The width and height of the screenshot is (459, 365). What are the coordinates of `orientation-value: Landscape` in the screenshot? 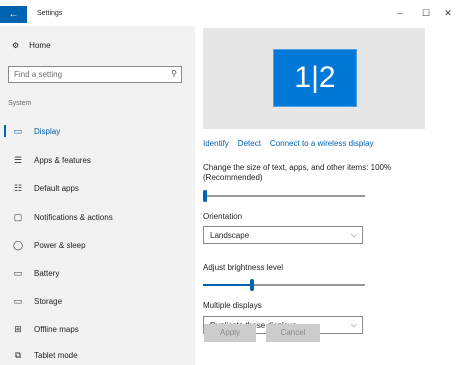 It's located at (230, 235).